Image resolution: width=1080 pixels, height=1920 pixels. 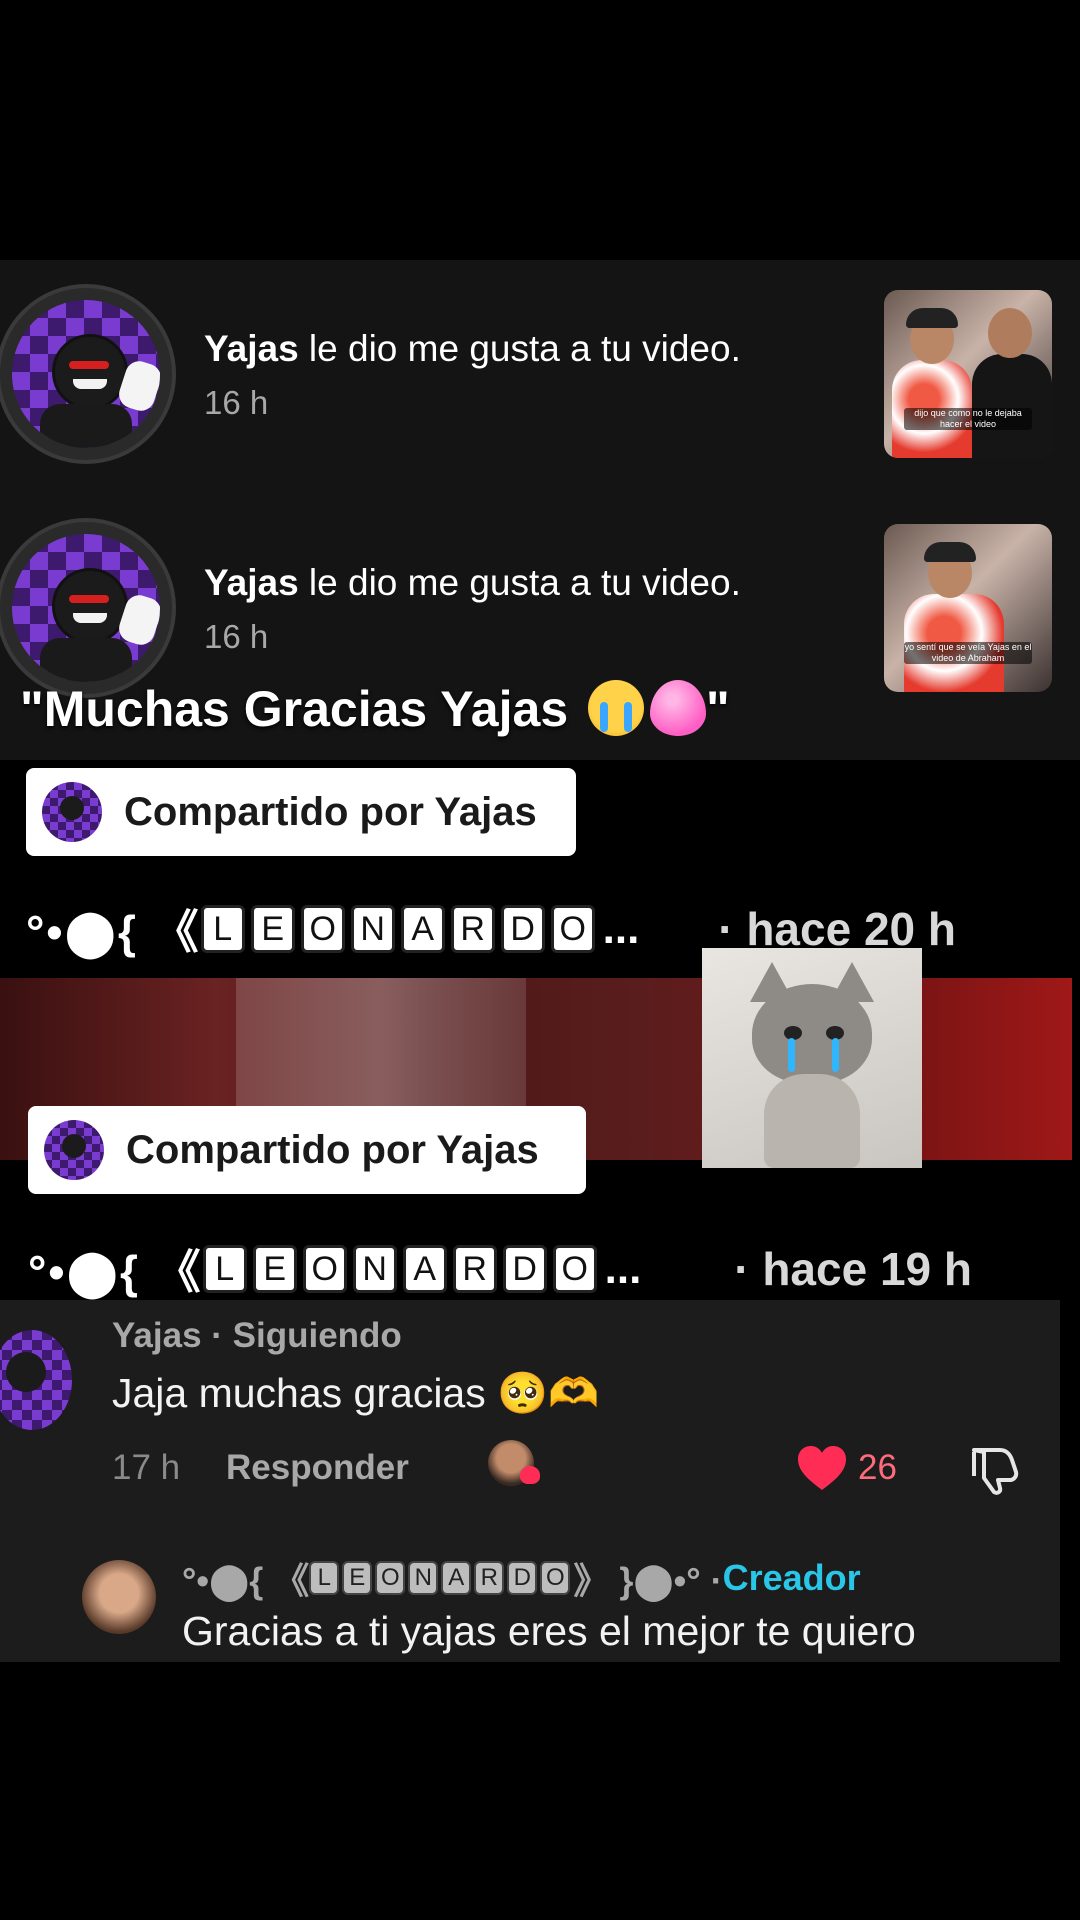 What do you see at coordinates (791, 1577) in the screenshot?
I see `creator-badge: Creador` at bounding box center [791, 1577].